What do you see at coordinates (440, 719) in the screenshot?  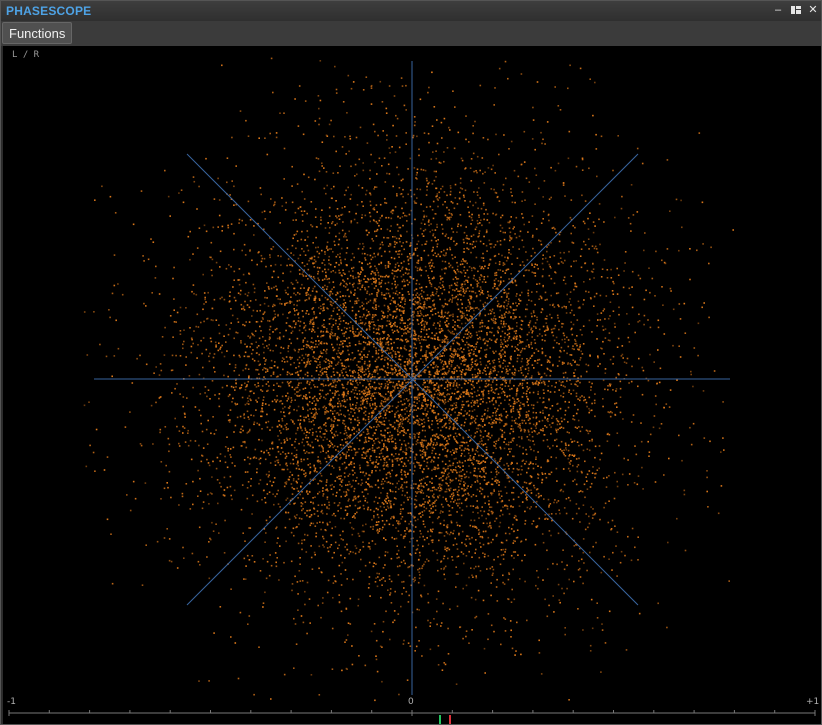 I see `balance-marker-left` at bounding box center [440, 719].